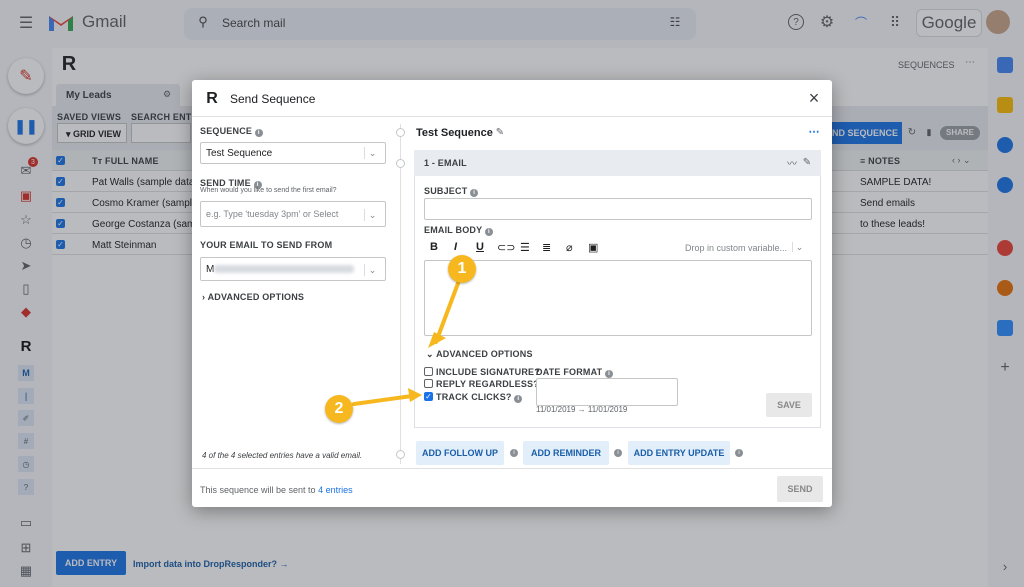 The height and width of the screenshot is (587, 1024). I want to click on arrow-two, so click(383, 400).